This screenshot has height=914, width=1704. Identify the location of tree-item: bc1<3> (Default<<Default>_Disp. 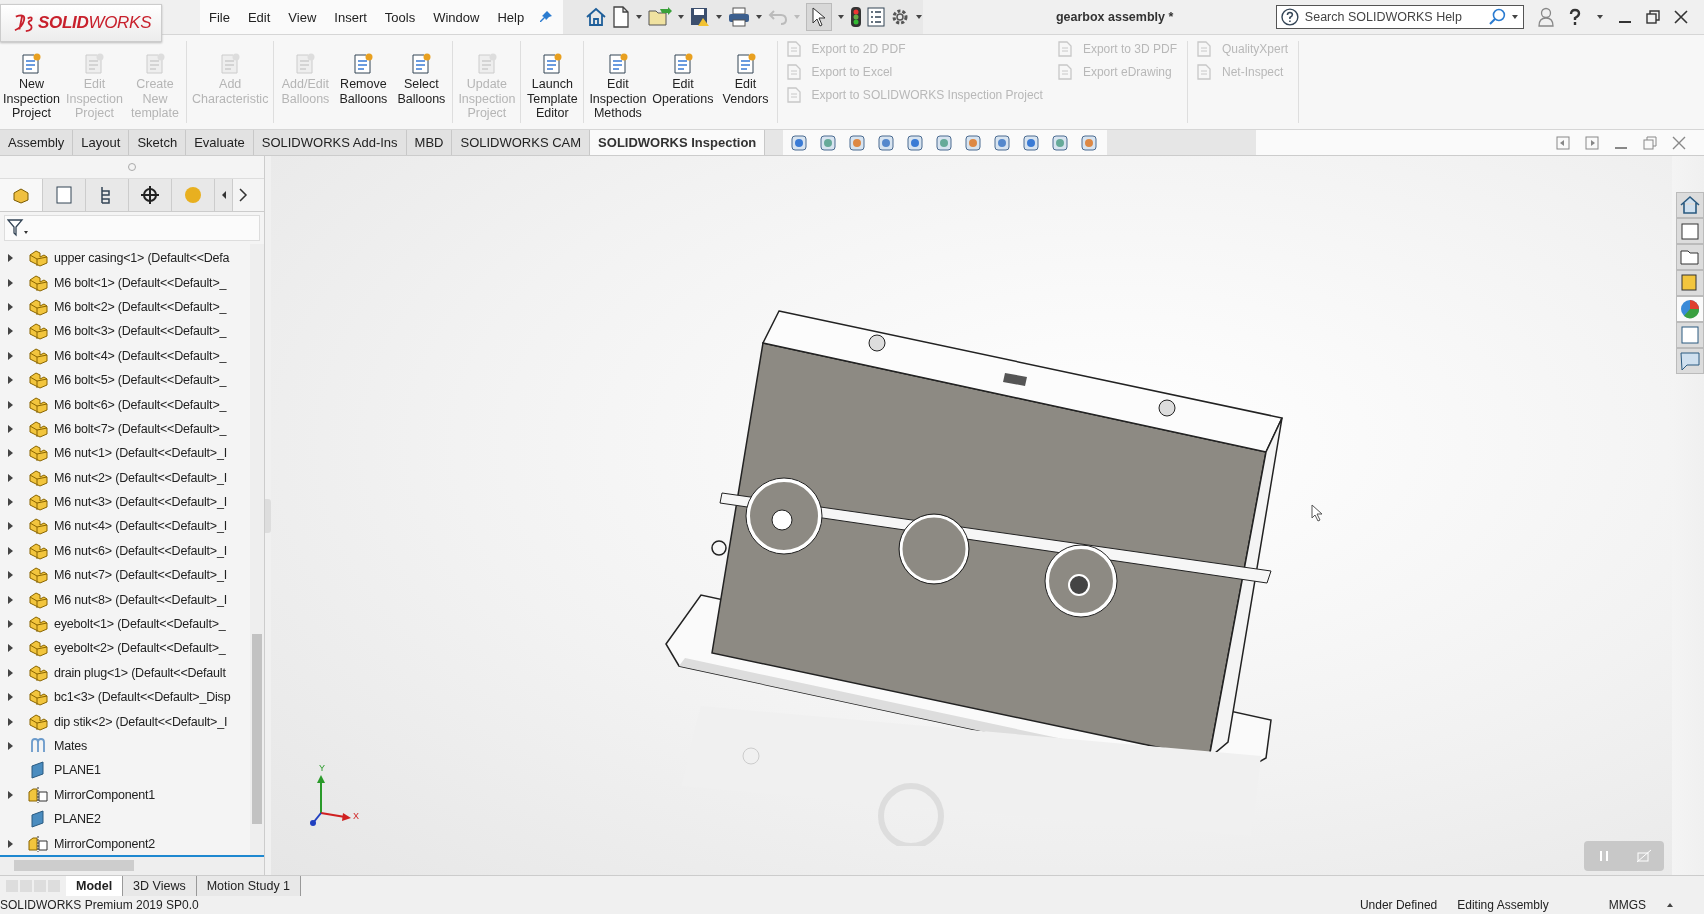
(125, 697).